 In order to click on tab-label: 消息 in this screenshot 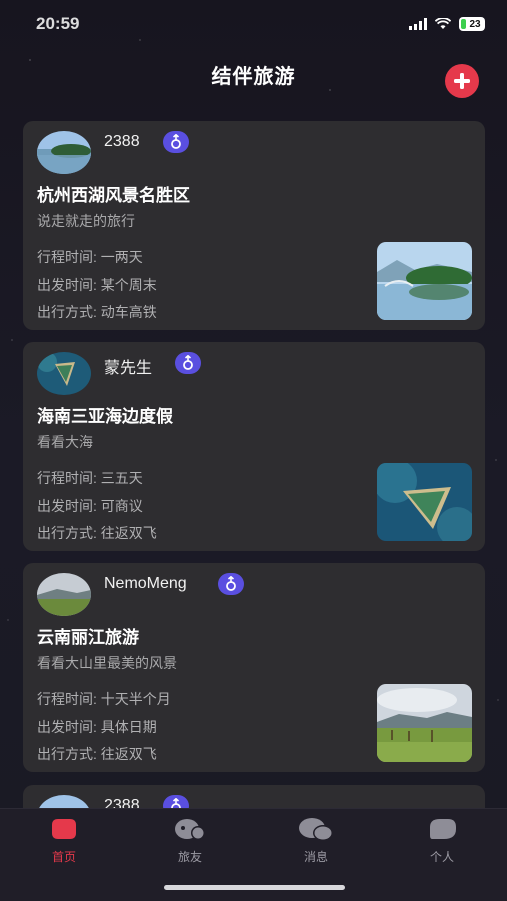, I will do `click(315, 857)`.